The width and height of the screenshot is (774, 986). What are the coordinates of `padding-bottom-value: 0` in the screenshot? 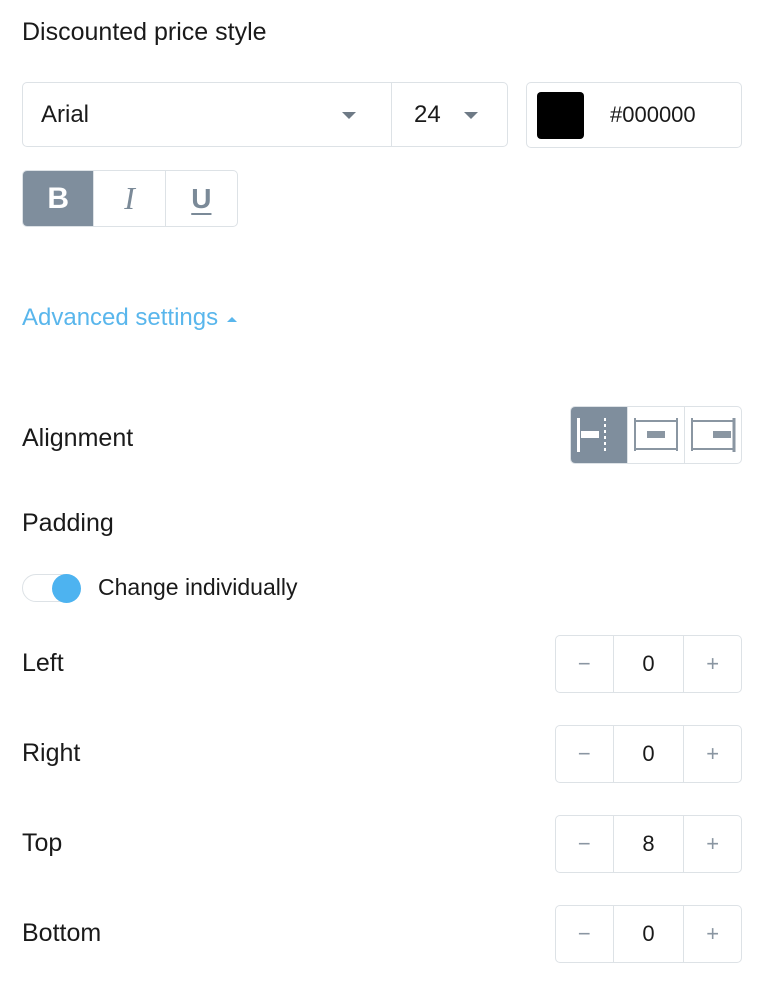 It's located at (648, 934).